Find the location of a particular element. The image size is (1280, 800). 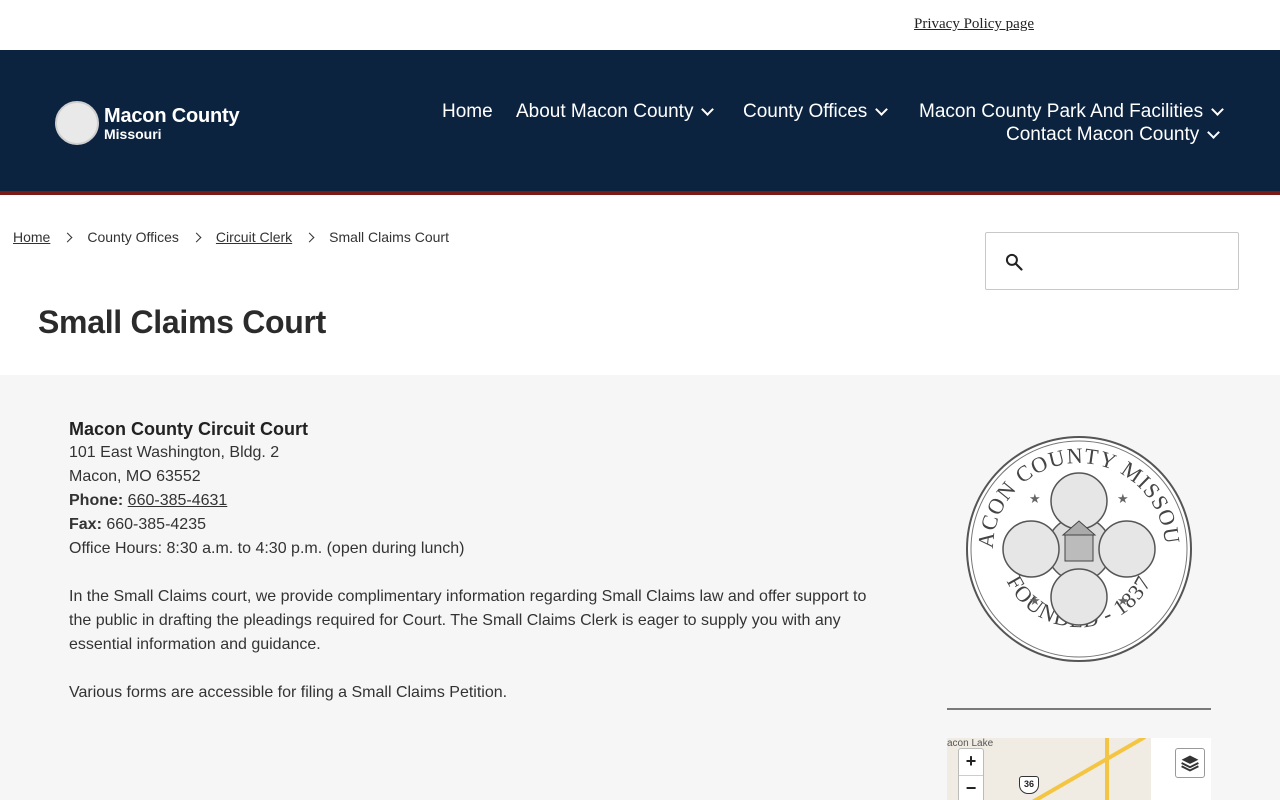

divider is located at coordinates (1079, 709).